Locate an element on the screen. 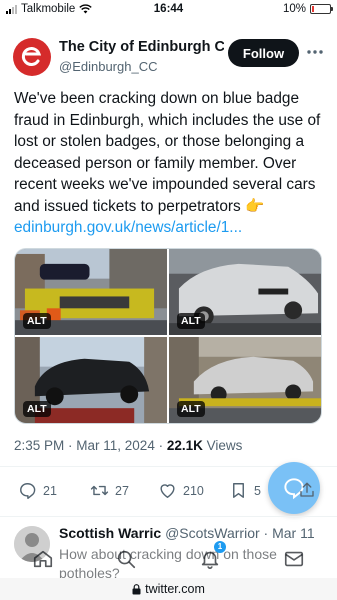  bookmark-button: 5 is located at coordinates (245, 490).